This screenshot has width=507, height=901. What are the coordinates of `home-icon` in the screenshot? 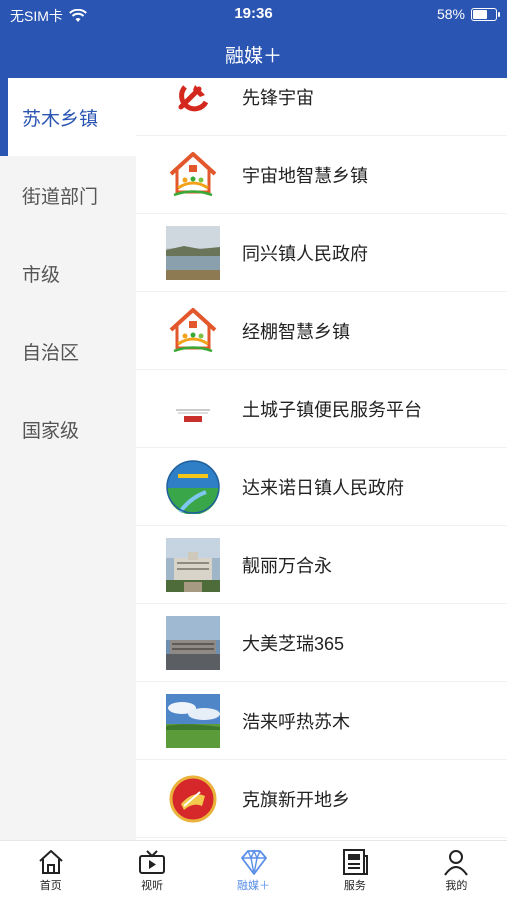 It's located at (51, 862).